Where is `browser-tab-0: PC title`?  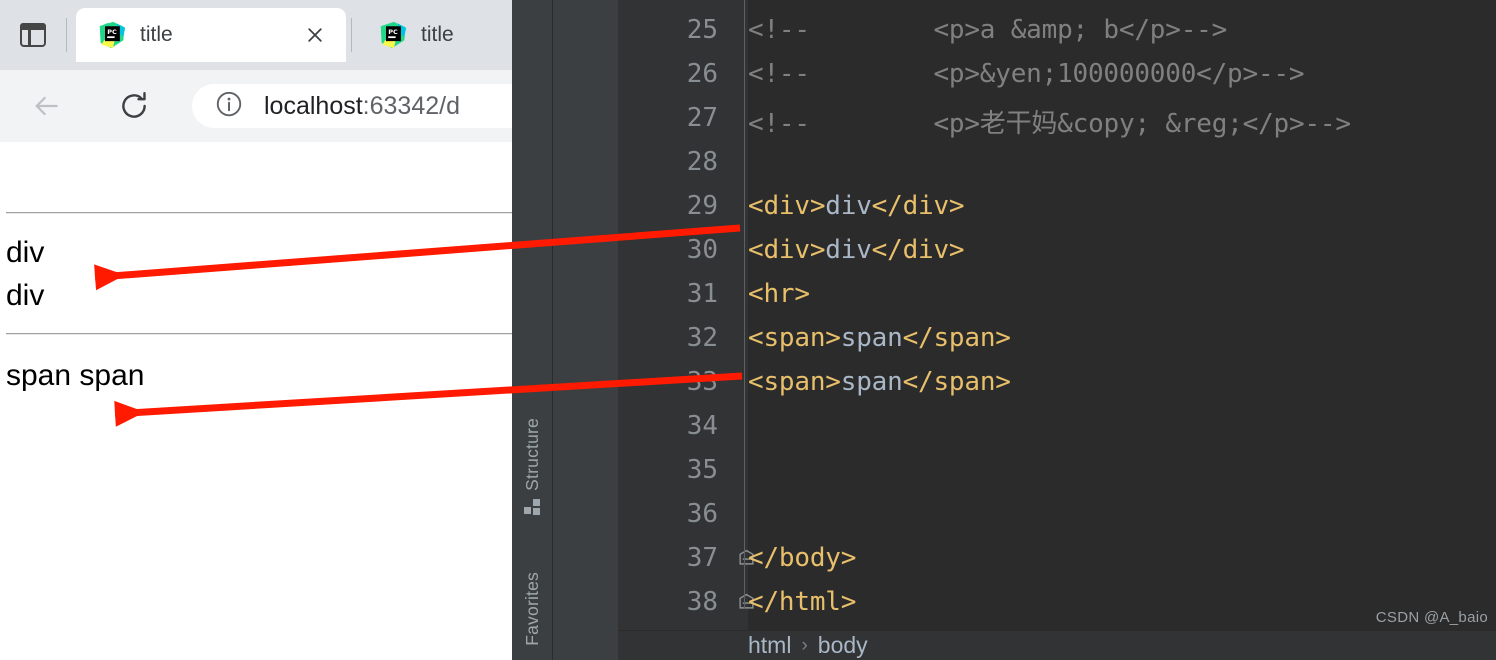 browser-tab-0: PC title is located at coordinates (211, 35).